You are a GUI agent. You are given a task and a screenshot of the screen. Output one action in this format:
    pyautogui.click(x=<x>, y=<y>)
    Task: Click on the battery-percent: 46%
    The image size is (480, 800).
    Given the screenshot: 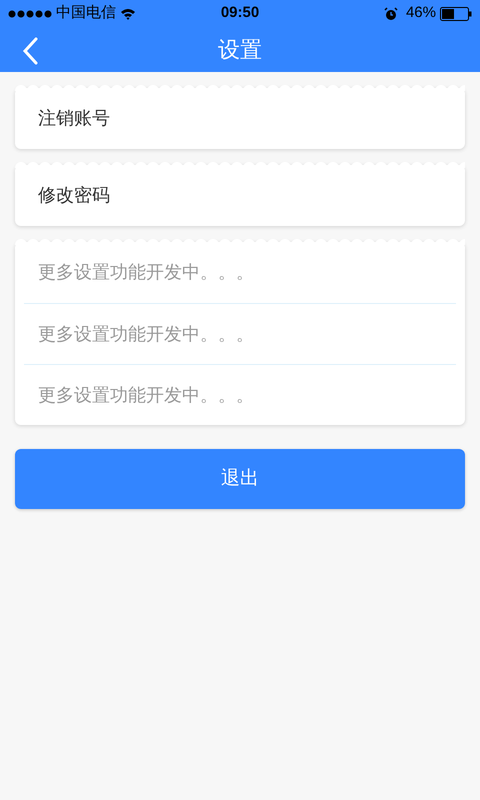 What is the action you would take?
    pyautogui.click(x=421, y=13)
    